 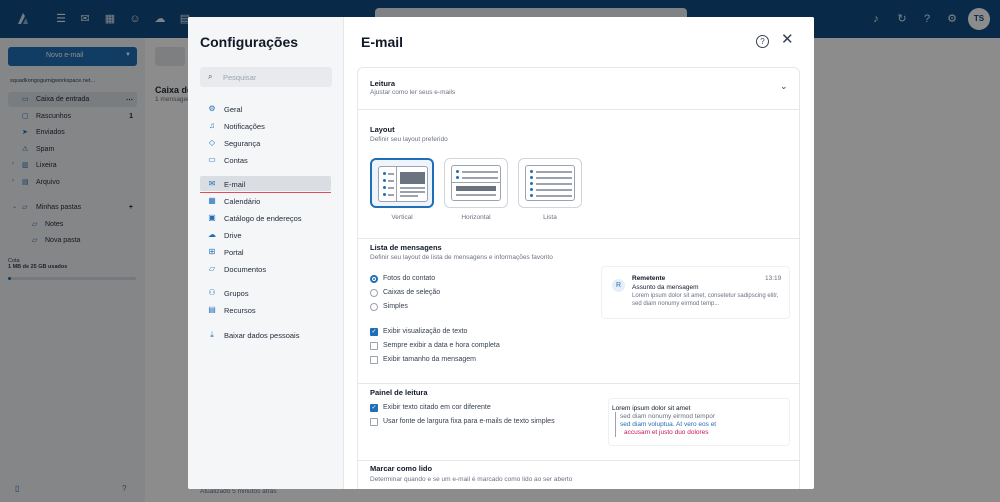 I want to click on layout-label-list: Lista, so click(x=550, y=217).